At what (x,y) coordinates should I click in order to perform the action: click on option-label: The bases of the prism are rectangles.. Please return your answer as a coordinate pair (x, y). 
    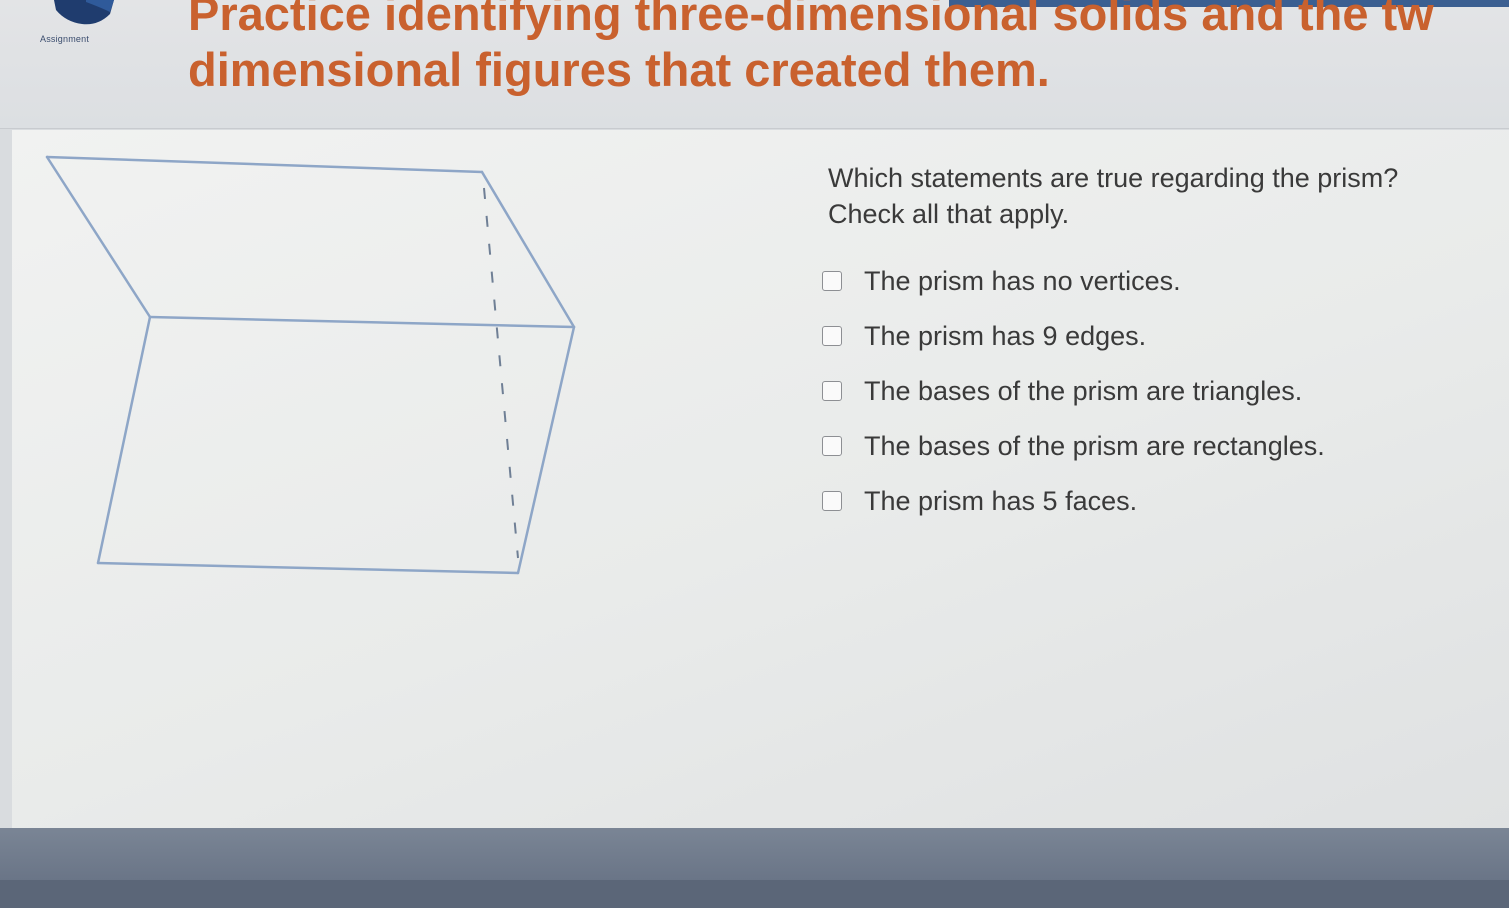
    Looking at the image, I should click on (1094, 445).